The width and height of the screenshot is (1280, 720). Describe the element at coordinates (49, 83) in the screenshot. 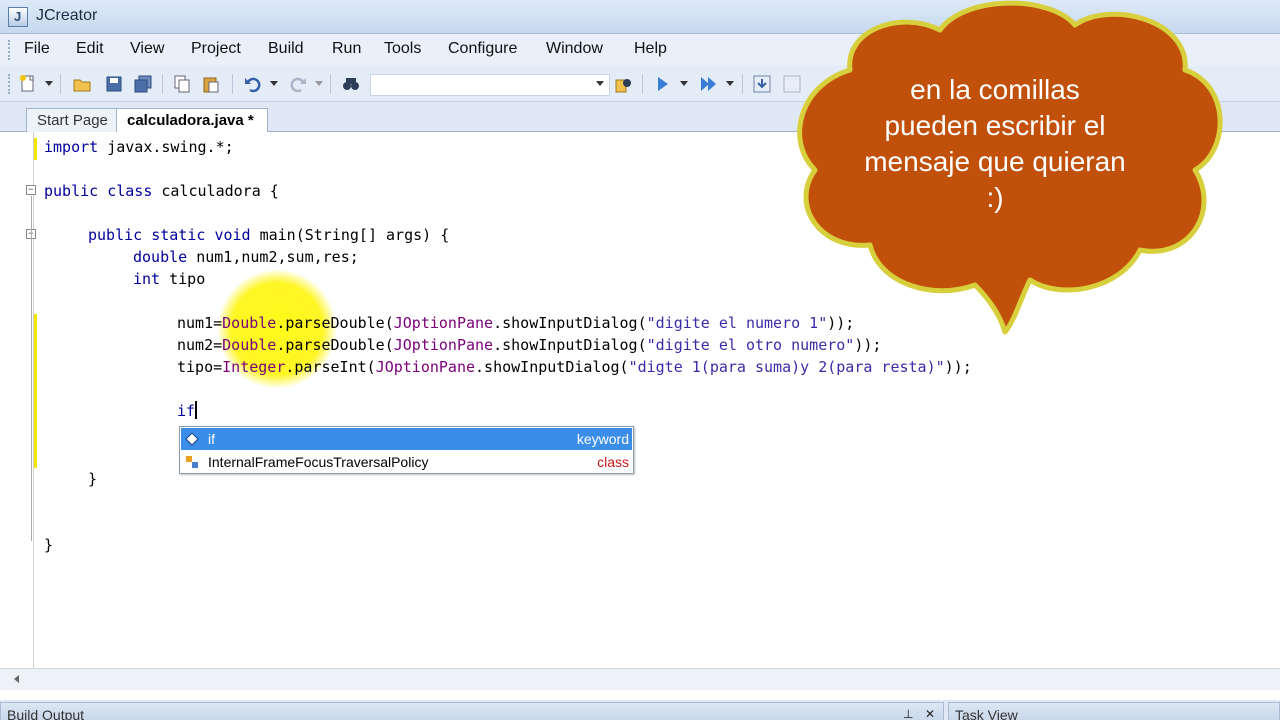

I see `new-dropdown-icon` at that location.